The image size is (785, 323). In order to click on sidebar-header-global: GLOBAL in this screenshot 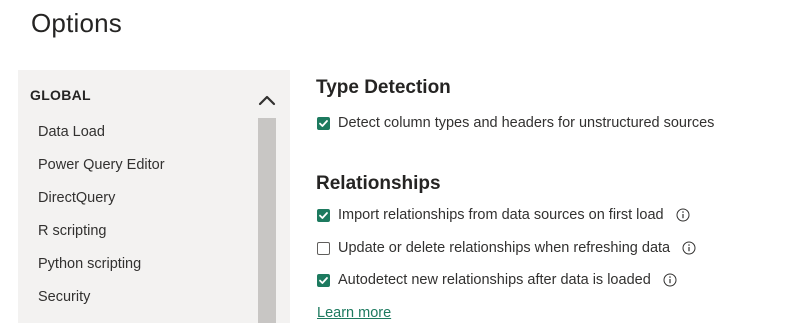, I will do `click(60, 95)`.